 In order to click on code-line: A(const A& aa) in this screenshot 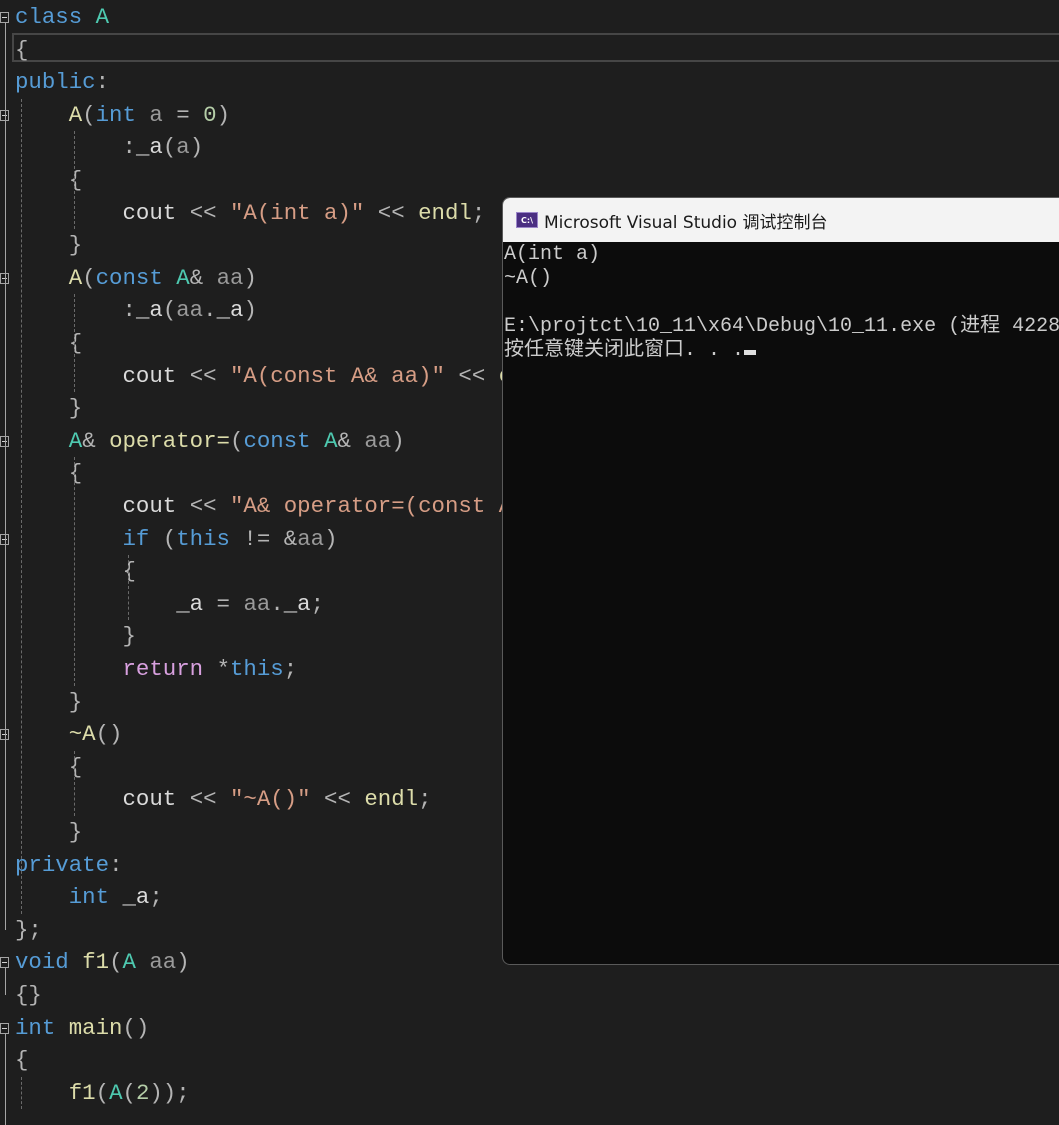, I will do `click(136, 278)`.